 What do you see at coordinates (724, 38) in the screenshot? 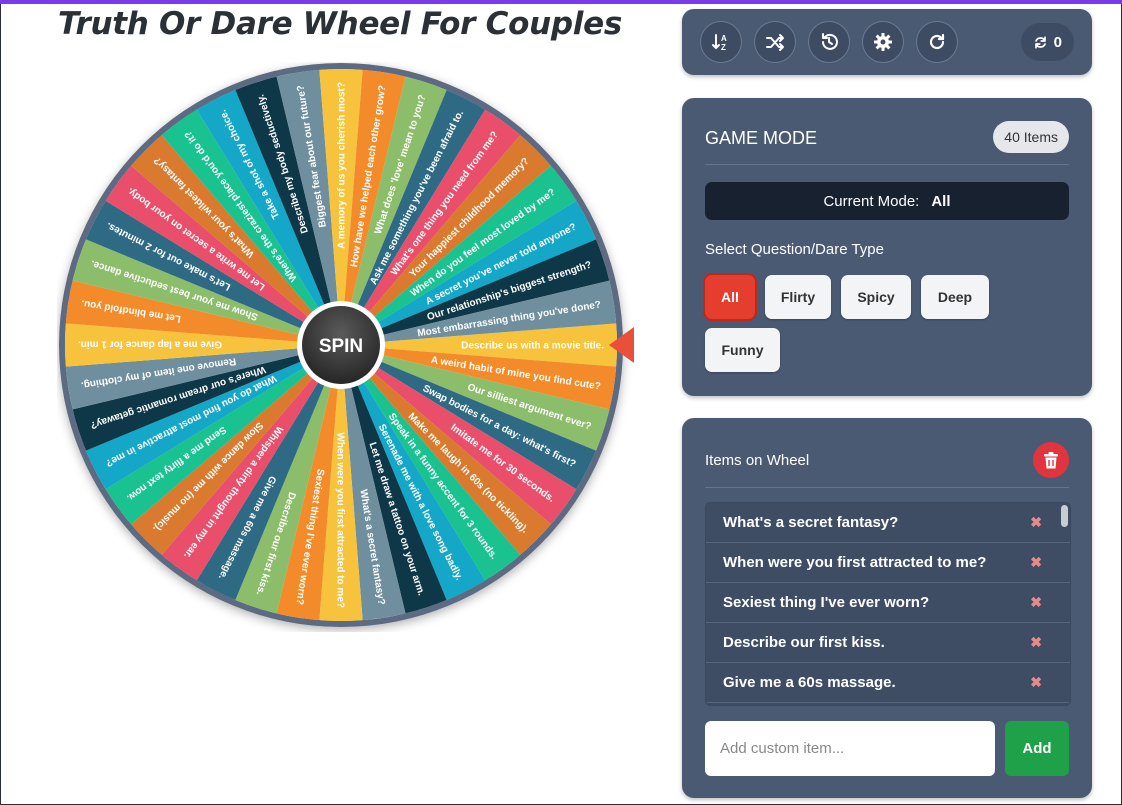
I see `svg-text: A` at bounding box center [724, 38].